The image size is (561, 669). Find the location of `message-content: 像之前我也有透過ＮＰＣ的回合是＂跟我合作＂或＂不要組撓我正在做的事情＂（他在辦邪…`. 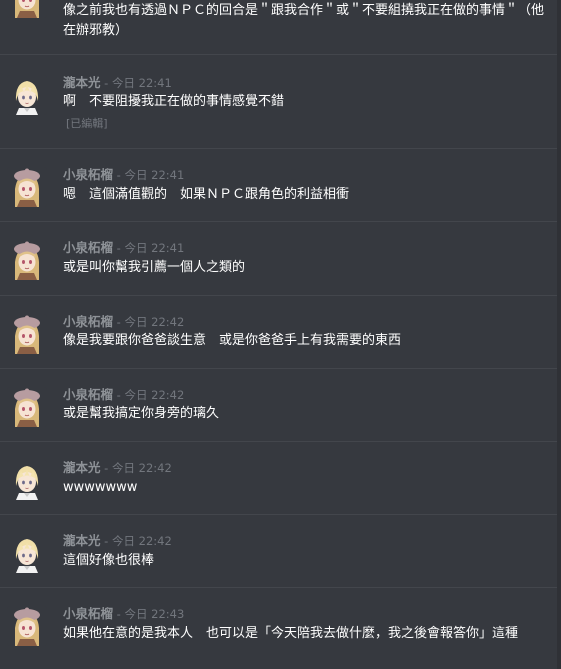

message-content: 像之前我也有透過ＮＰＣ的回合是＂跟我合作＂或＂不要組撓我正在做的事情＂（他在辦邪… is located at coordinates (304, 20).